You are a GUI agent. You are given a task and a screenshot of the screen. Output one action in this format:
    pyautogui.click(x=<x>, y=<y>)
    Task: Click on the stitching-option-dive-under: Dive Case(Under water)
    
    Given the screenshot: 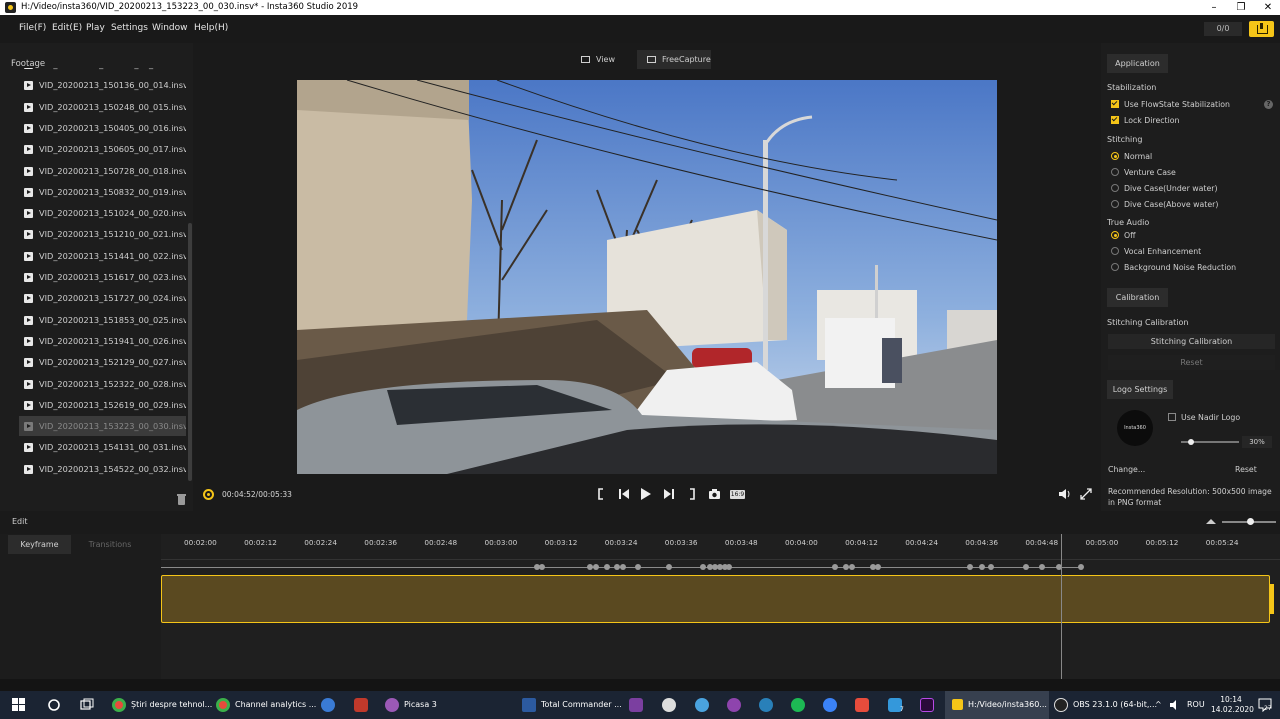 What is the action you would take?
    pyautogui.click(x=1164, y=188)
    